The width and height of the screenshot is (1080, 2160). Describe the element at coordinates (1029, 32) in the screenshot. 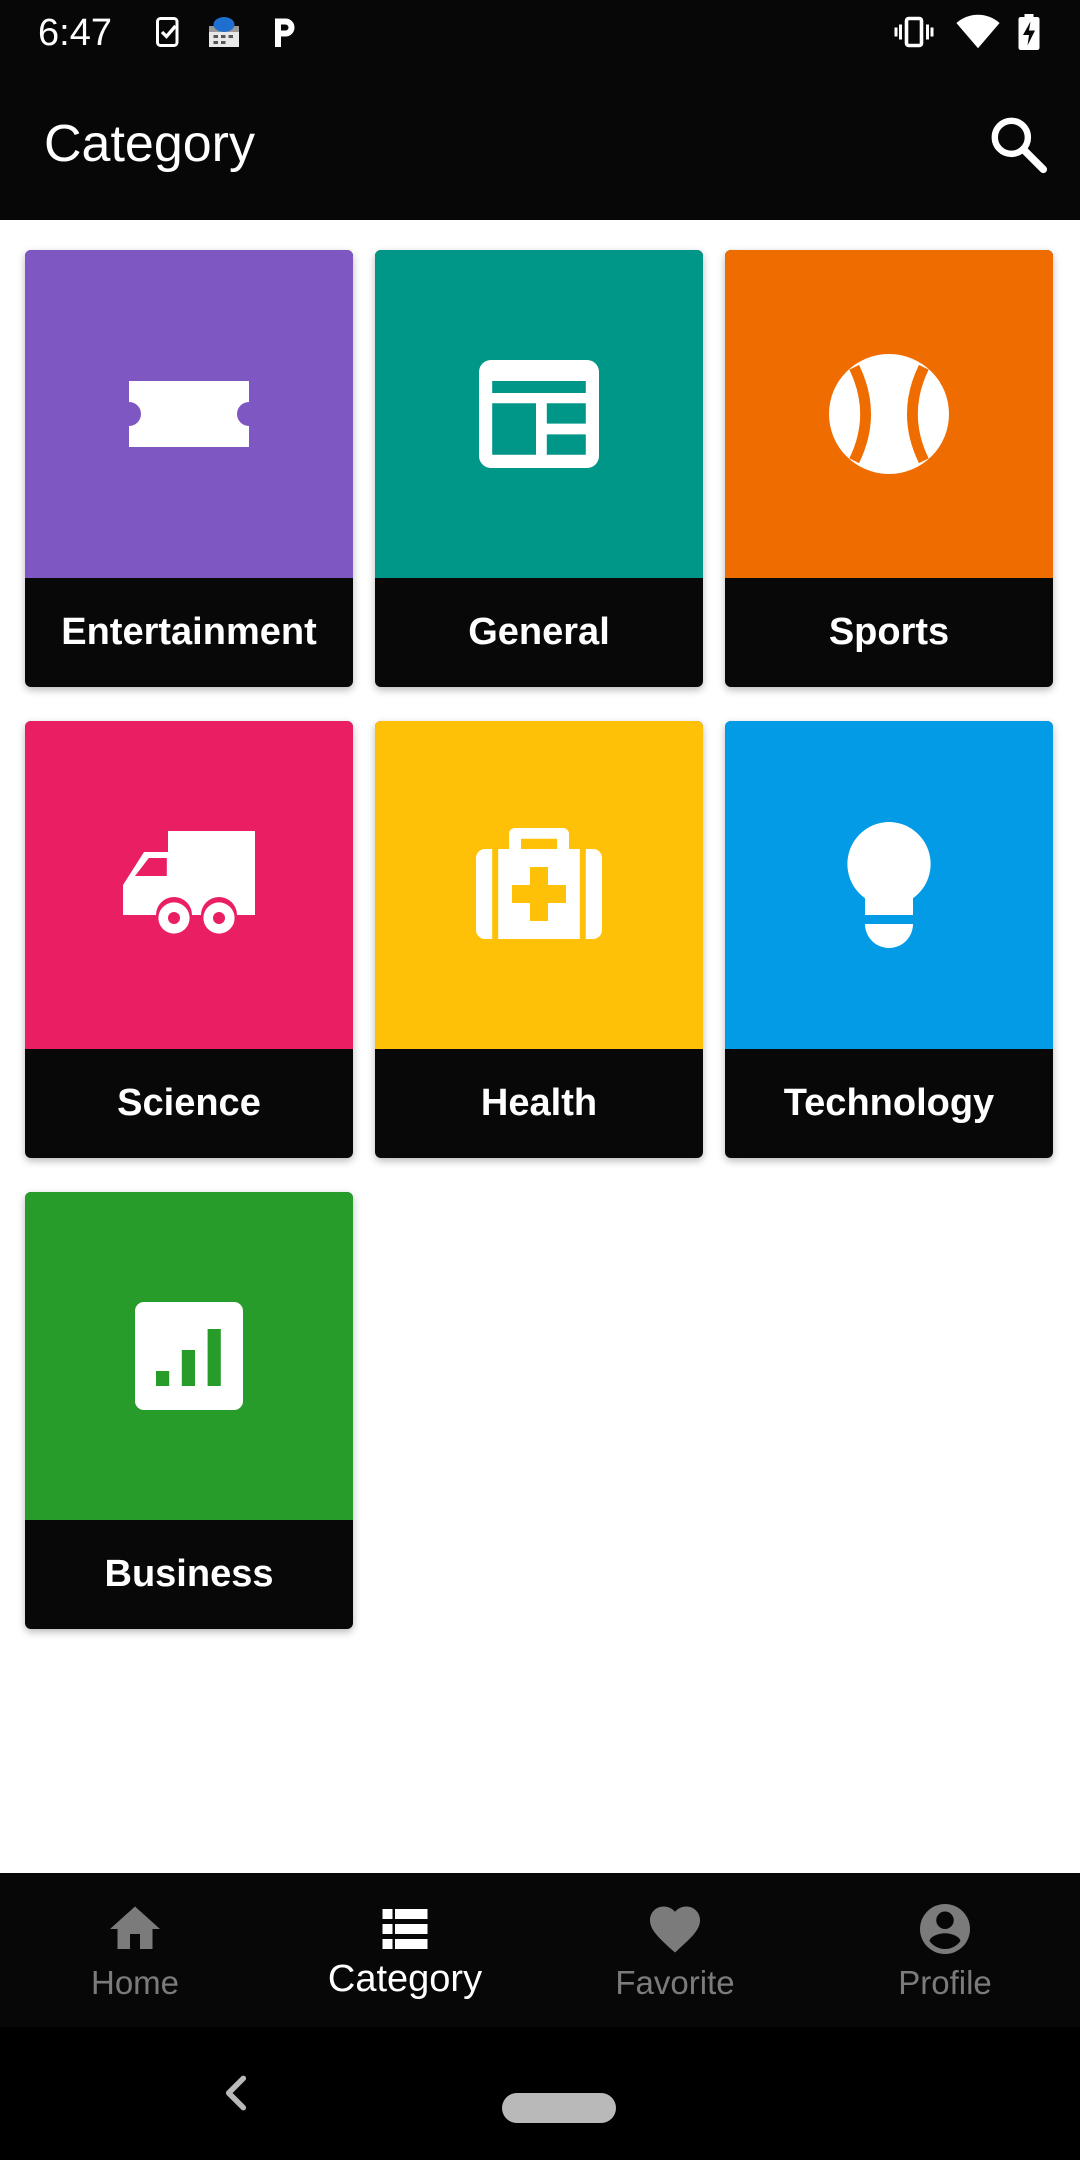

I see `battery-charging-icon` at that location.